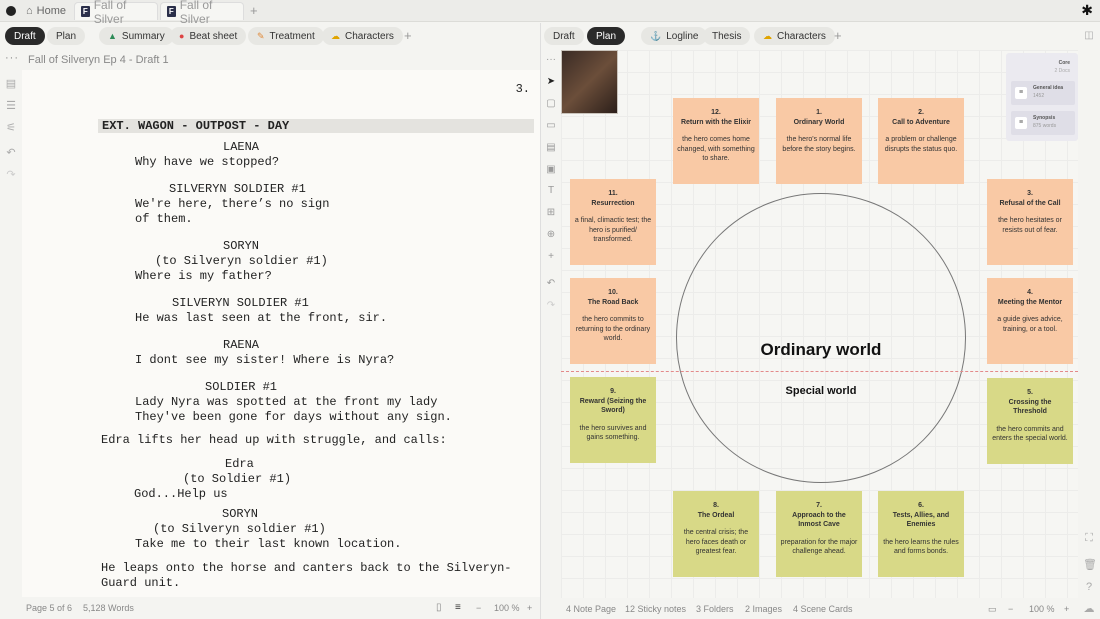  Describe the element at coordinates (1089, 321) in the screenshot. I see `right-rail: ◫ ⛶ 🗑 ? ☁` at that location.